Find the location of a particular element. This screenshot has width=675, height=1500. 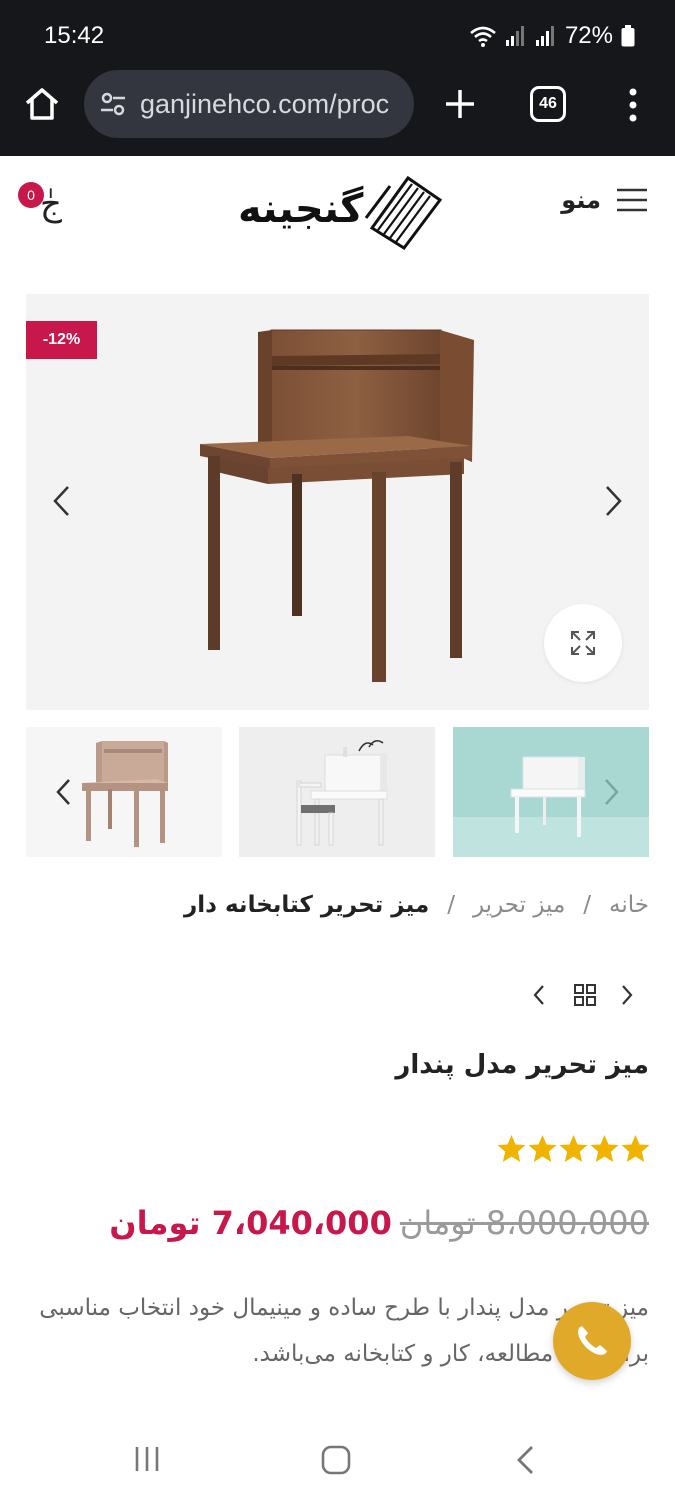

sale-price: 7،040،000 تومان is located at coordinates (250, 1223).